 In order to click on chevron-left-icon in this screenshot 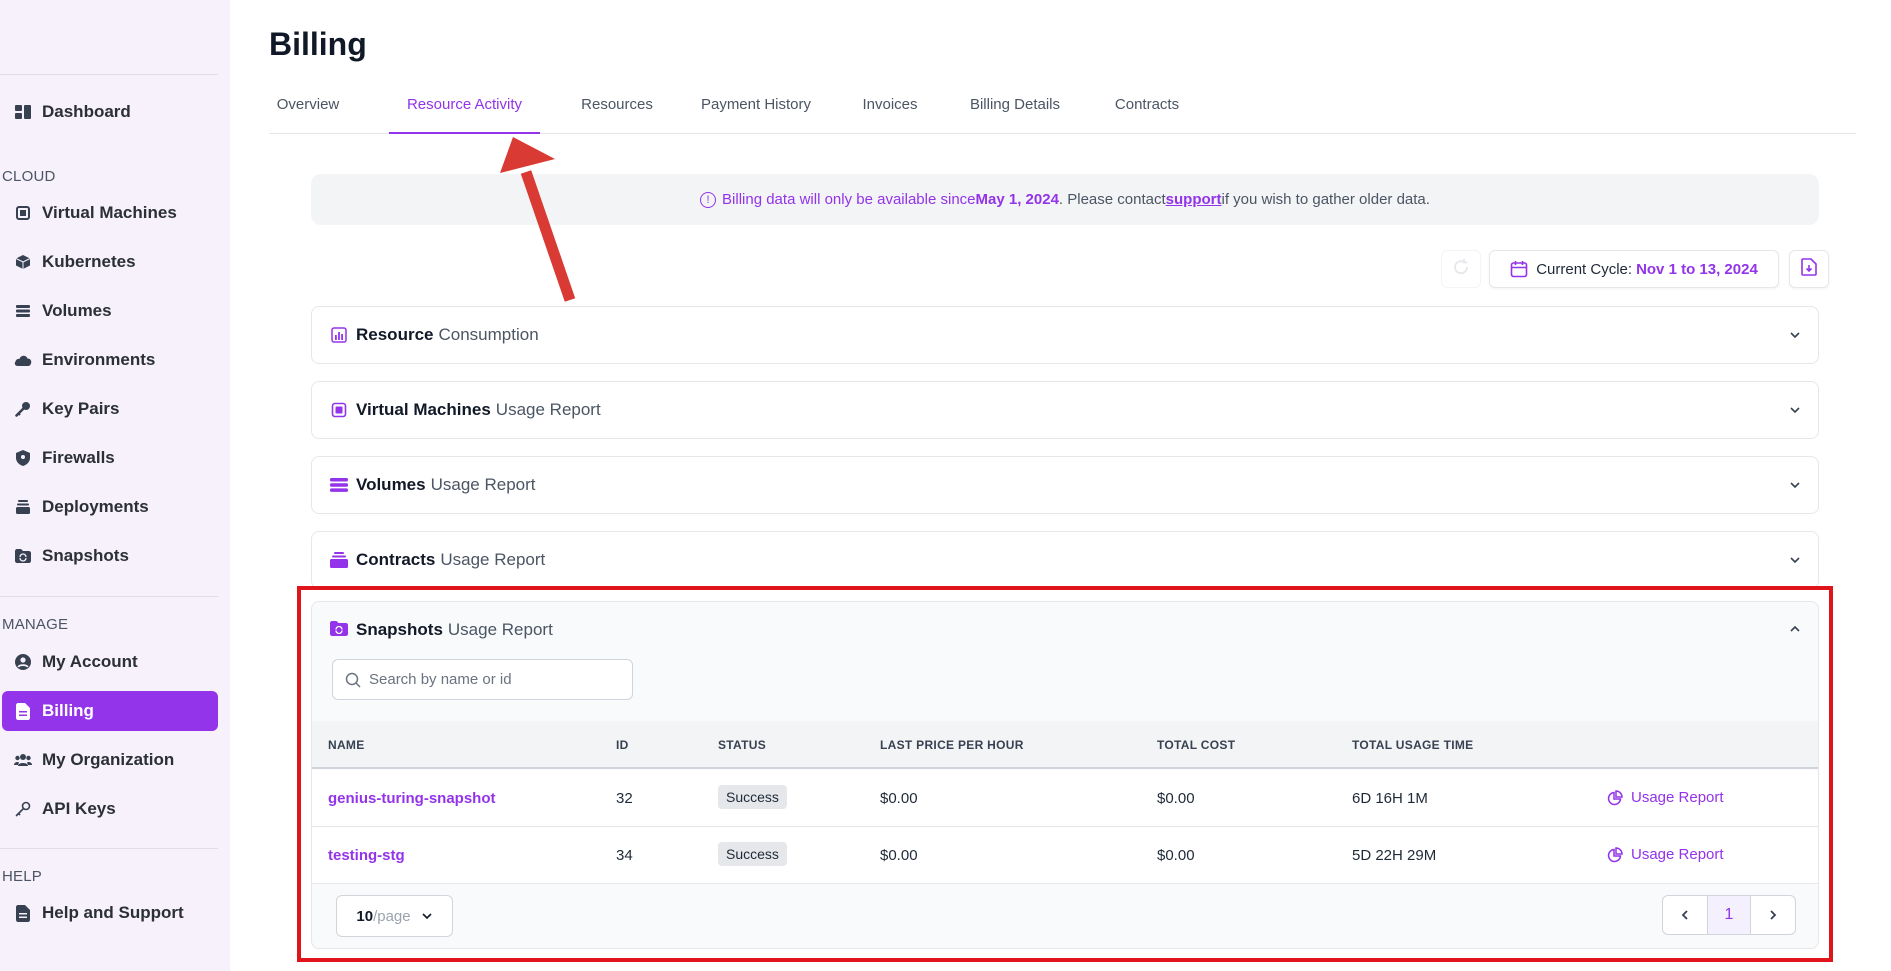, I will do `click(1684, 915)`.